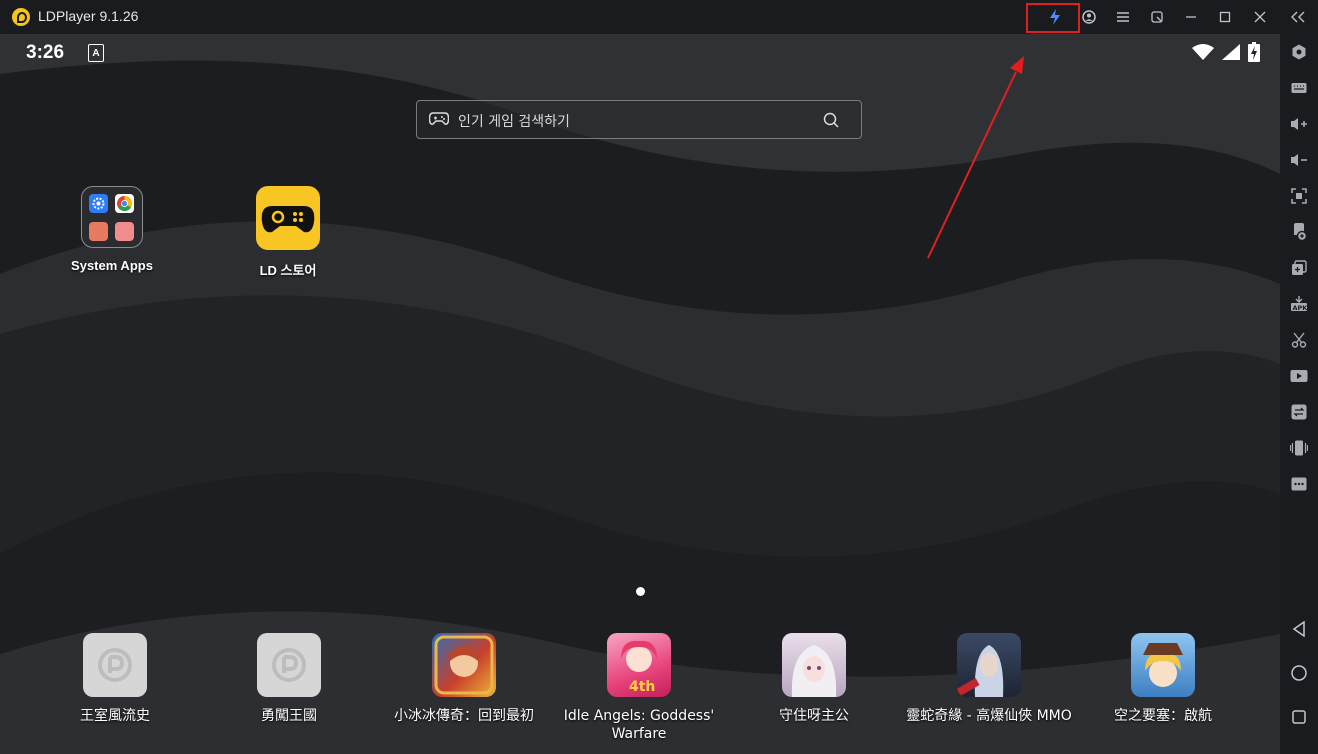  I want to click on back-icon, so click(1299, 629).